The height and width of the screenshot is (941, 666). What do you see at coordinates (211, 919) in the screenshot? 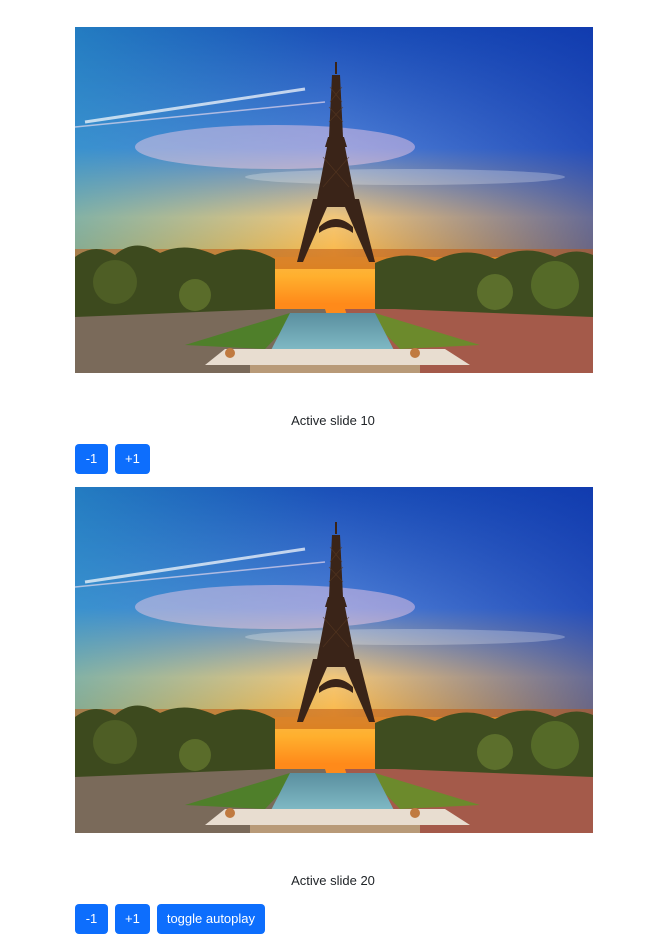
I see `toggle-autoplay-button: toggle autoplay` at bounding box center [211, 919].